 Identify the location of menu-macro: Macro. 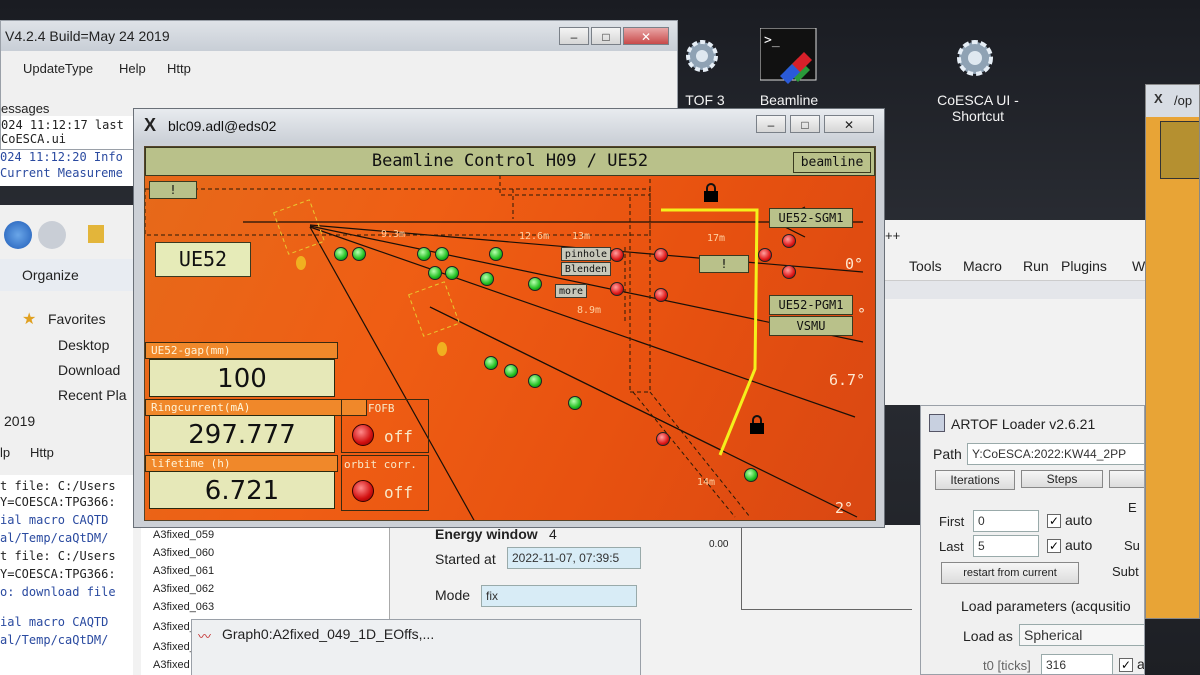
(982, 266).